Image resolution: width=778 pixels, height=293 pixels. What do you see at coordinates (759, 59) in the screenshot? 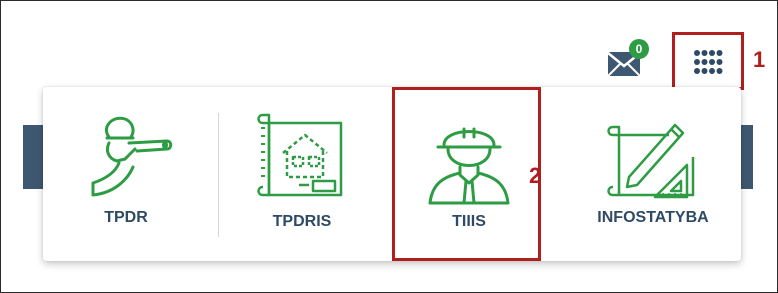
I see `step-1-label: 1` at bounding box center [759, 59].